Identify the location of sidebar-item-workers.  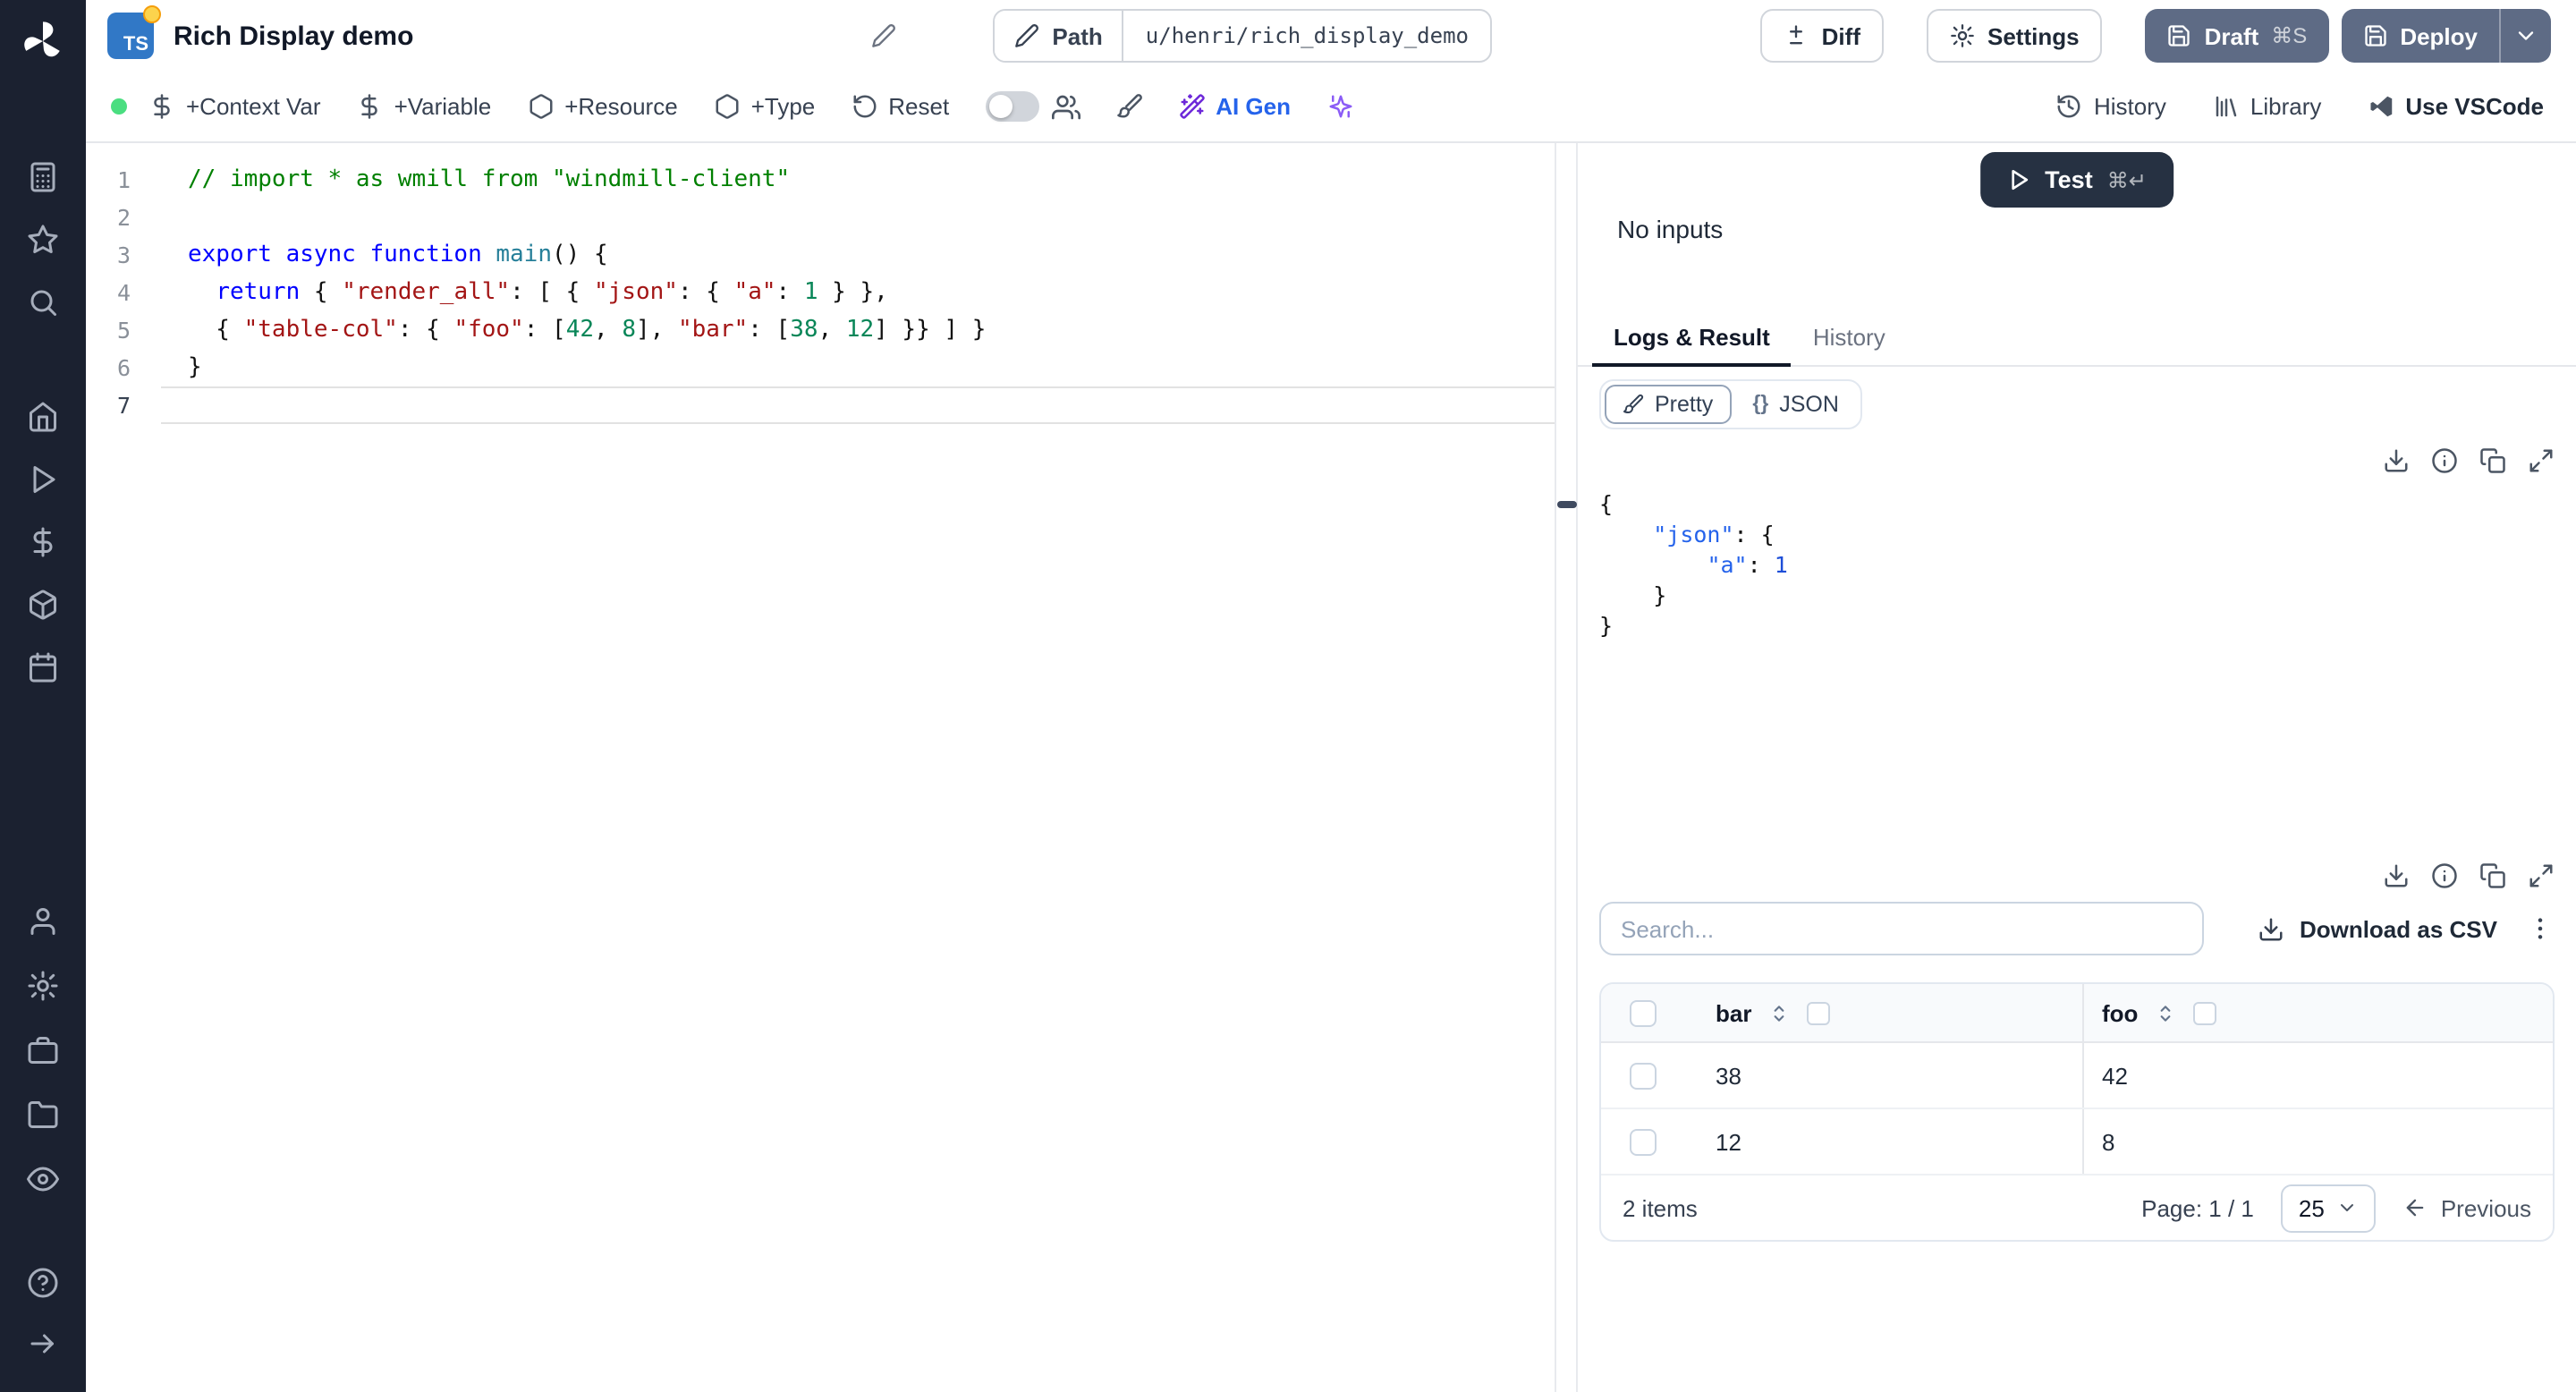
(43, 1050).